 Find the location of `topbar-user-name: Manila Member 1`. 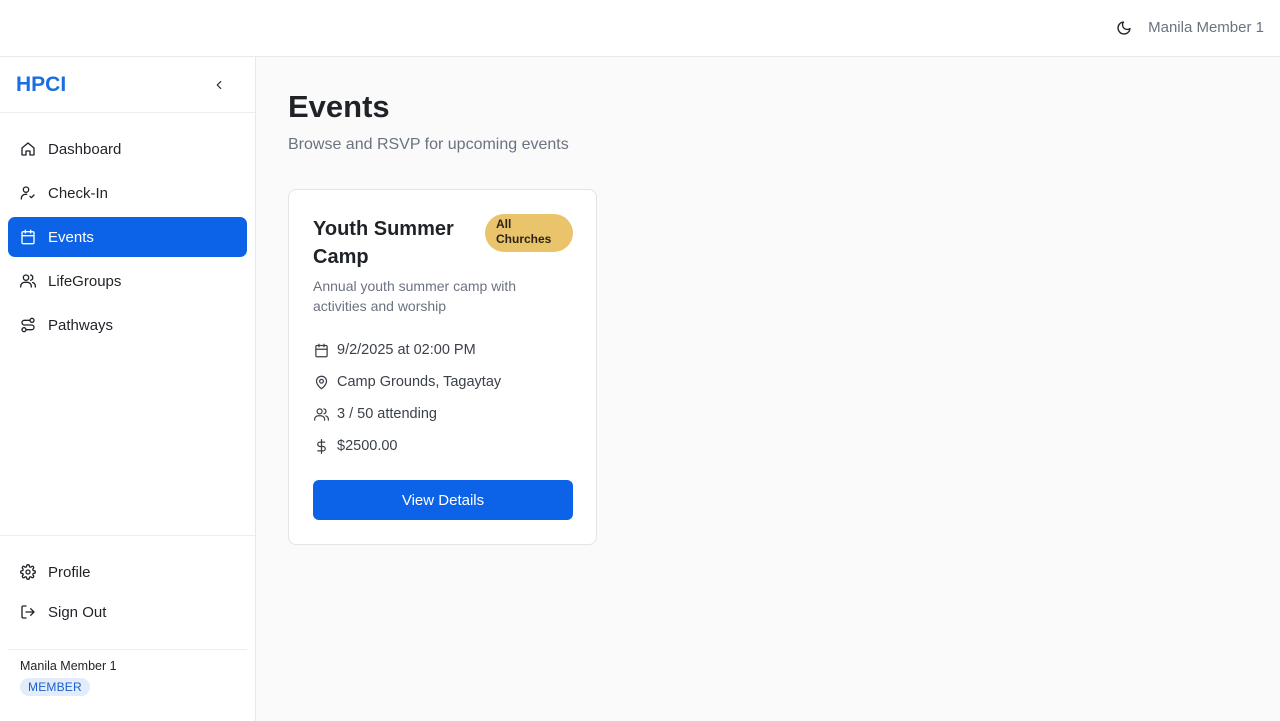

topbar-user-name: Manila Member 1 is located at coordinates (1206, 27).